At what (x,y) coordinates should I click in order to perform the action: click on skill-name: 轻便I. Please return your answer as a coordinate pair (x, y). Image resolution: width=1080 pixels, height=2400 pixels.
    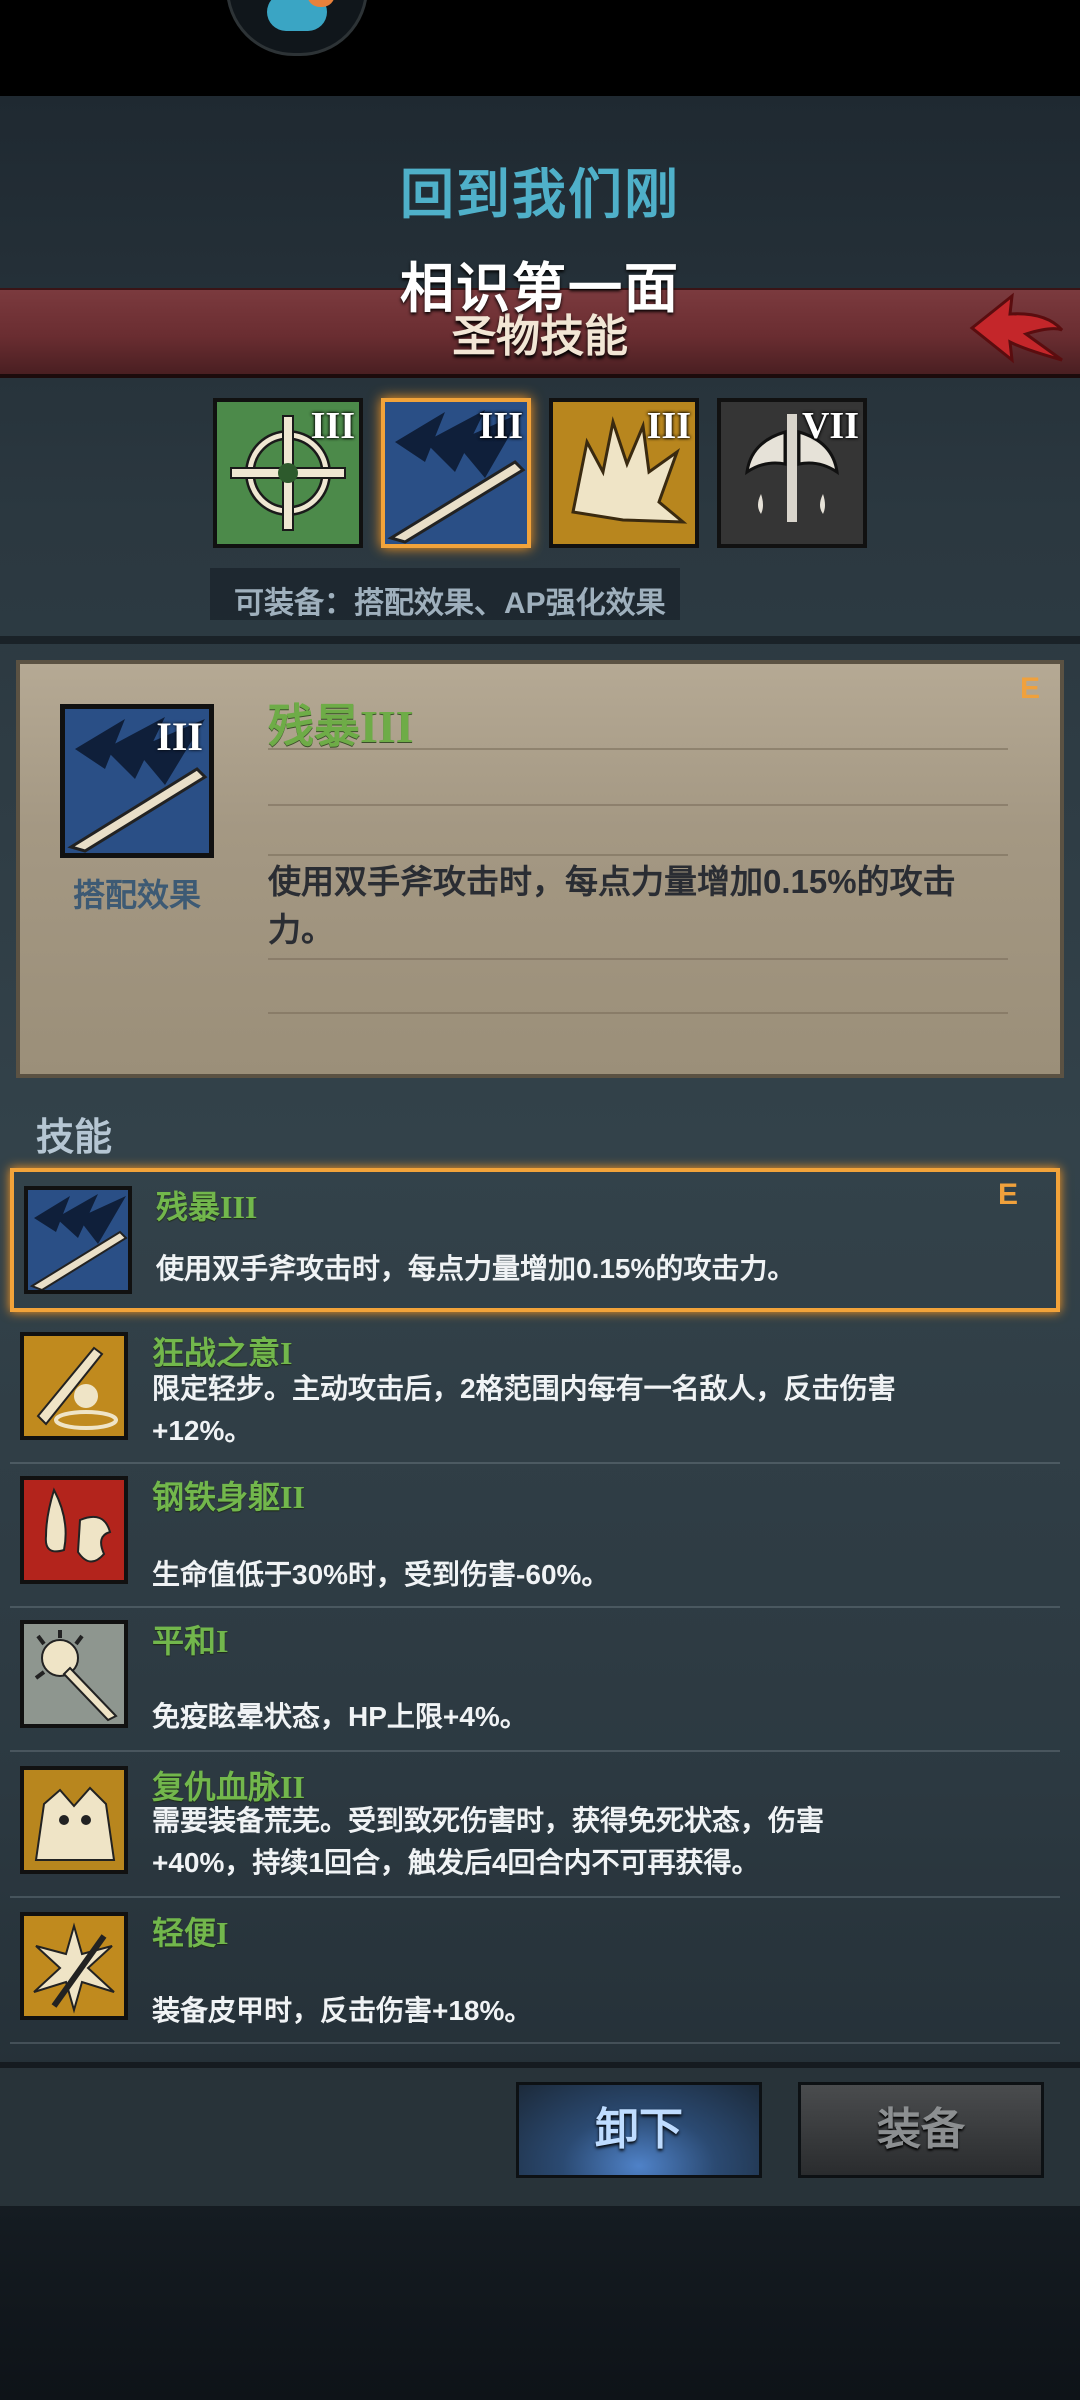
    Looking at the image, I should click on (190, 1933).